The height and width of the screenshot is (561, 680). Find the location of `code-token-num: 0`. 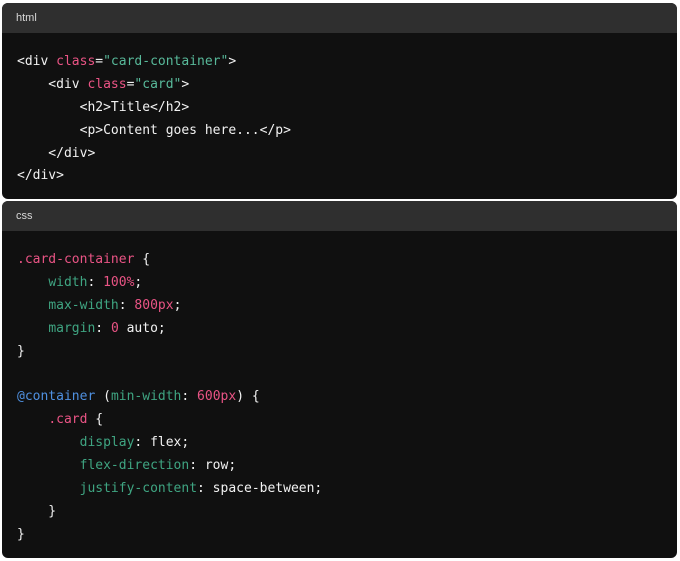

code-token-num: 0 is located at coordinates (114, 328).